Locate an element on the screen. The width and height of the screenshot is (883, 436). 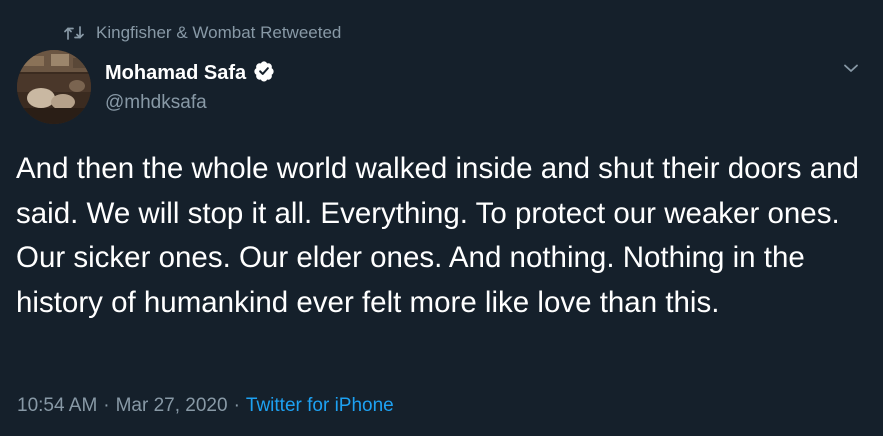
retweet-label: Kingfisher & Wombat Retweeted is located at coordinates (219, 32).